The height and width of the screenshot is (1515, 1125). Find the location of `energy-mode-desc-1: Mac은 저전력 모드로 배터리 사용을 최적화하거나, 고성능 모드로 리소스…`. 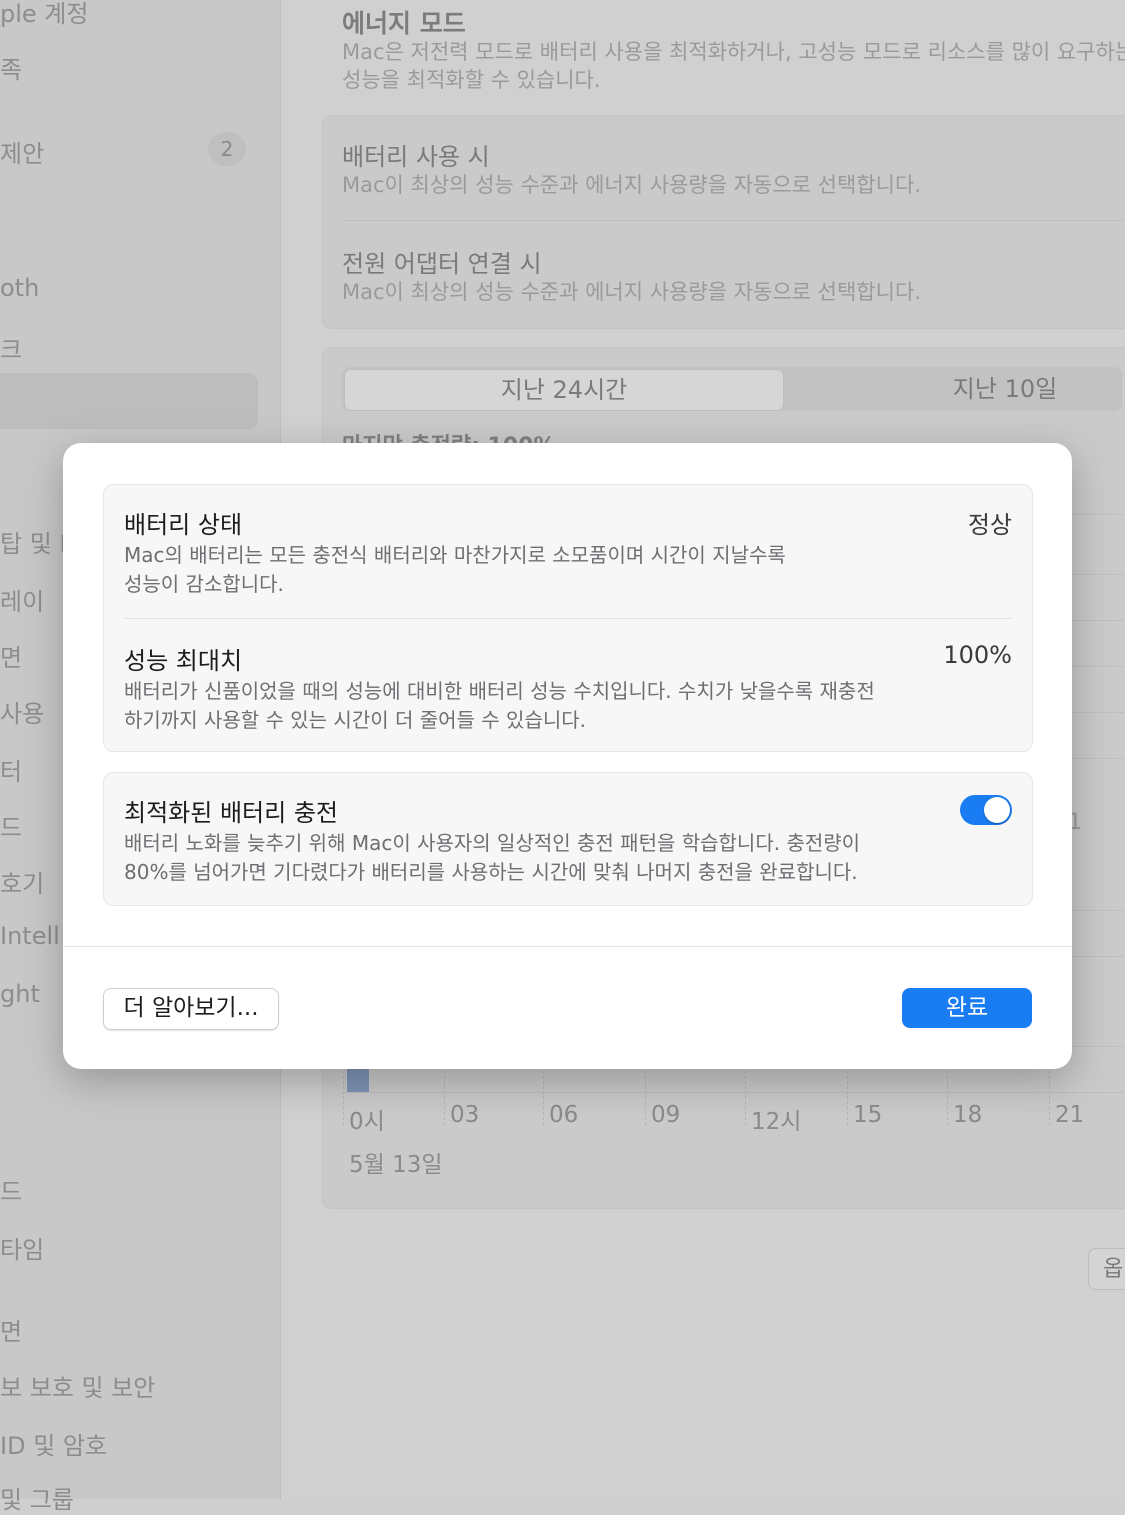

energy-mode-desc-1: Mac은 저전력 모드로 배터리 사용을 최적화하거나, 고성능 모드로 리소스… is located at coordinates (733, 52).